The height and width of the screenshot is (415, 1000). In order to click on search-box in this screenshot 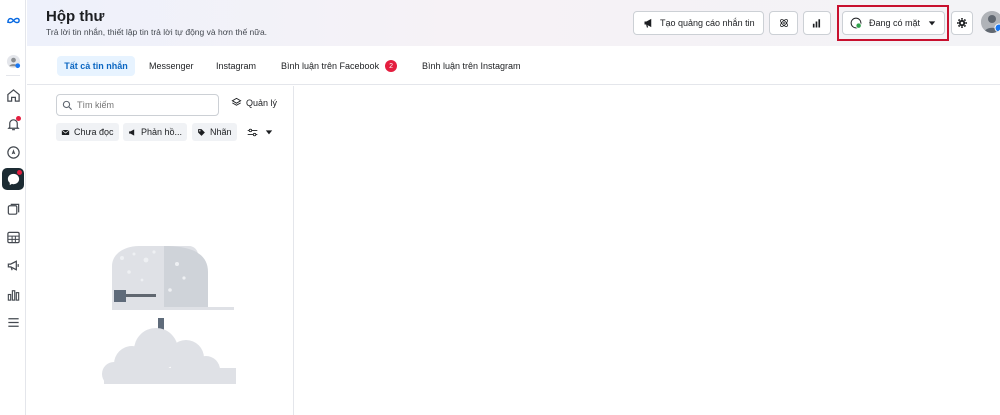, I will do `click(137, 105)`.